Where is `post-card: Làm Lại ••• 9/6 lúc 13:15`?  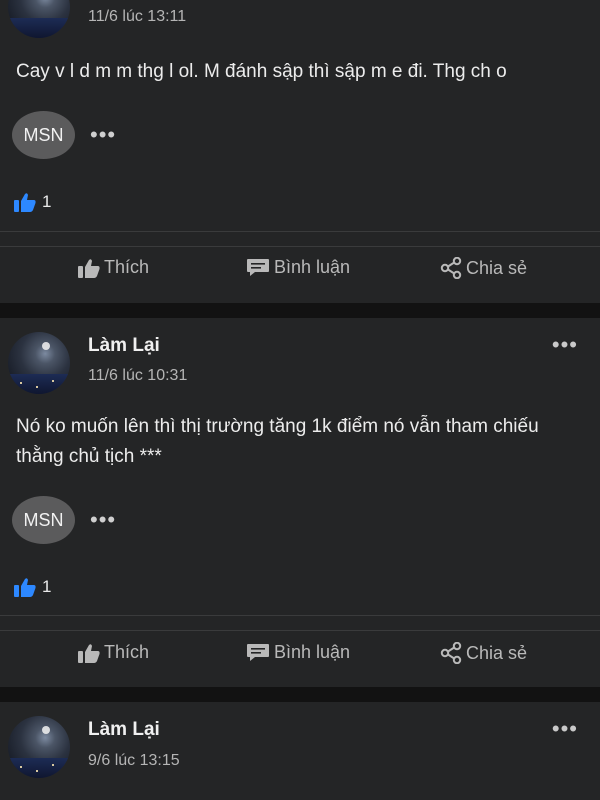
post-card: Làm Lại ••• 9/6 lúc 13:15 is located at coordinates (300, 751).